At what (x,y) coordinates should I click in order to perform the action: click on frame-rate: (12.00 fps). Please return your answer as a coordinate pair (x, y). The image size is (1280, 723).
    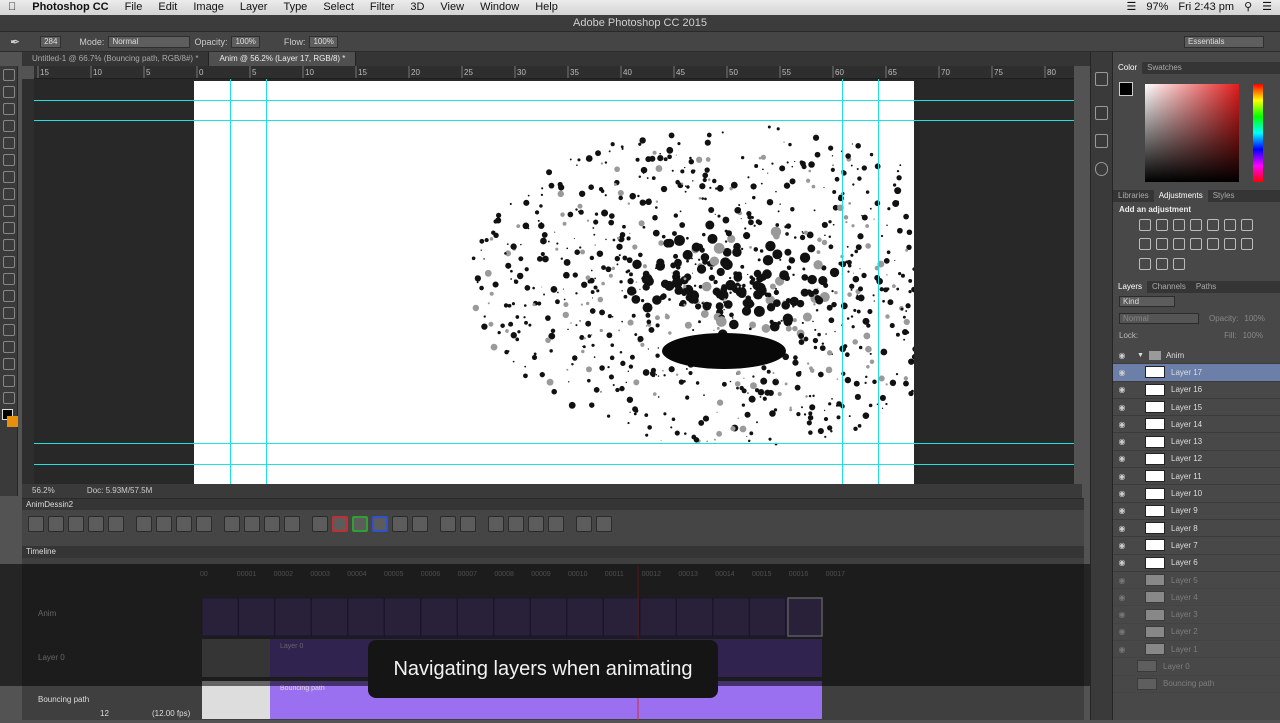
    Looking at the image, I should click on (171, 713).